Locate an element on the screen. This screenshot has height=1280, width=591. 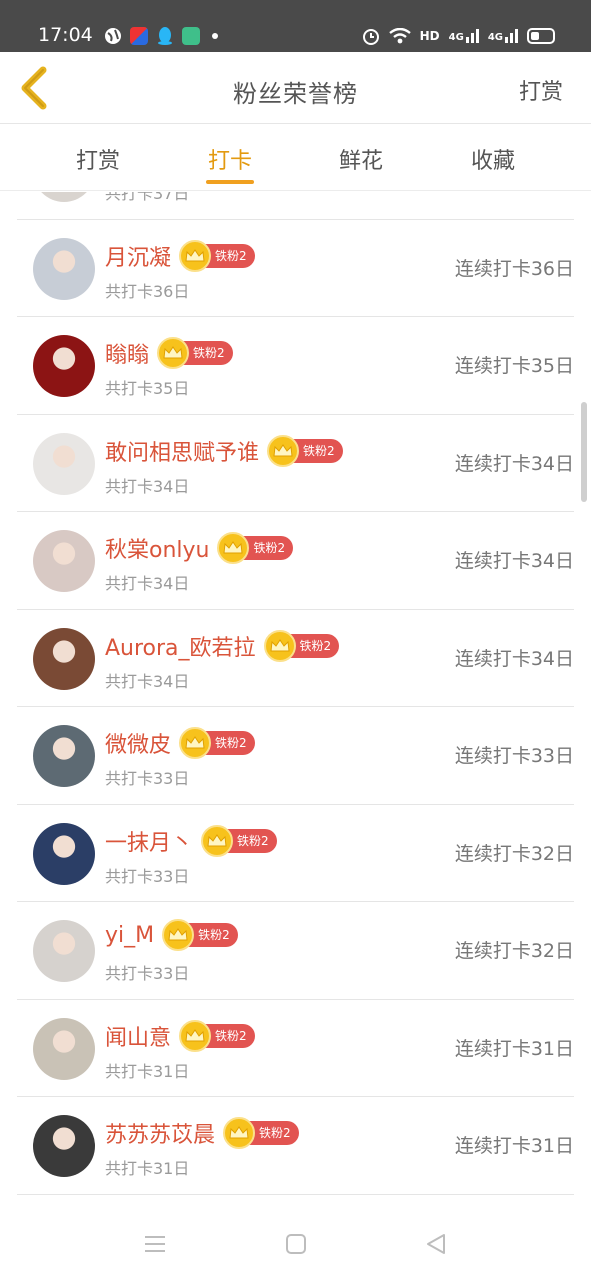
notification-icons is located at coordinates (161, 36).